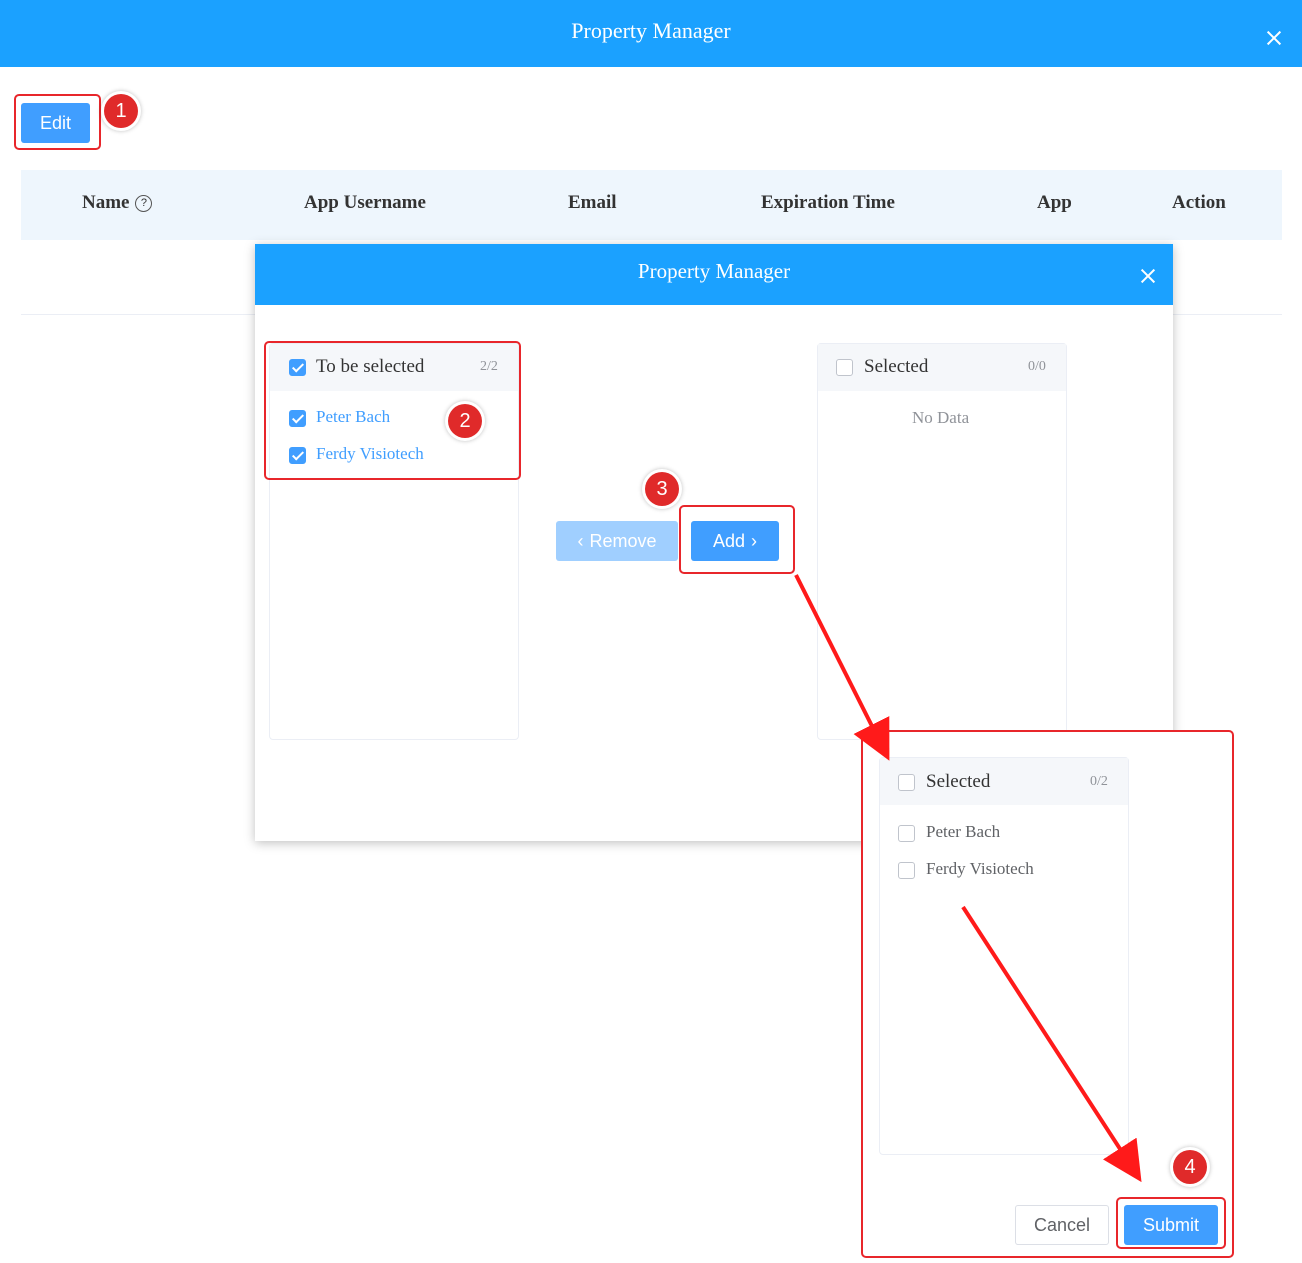  What do you see at coordinates (662, 489) in the screenshot?
I see `step-badge-3: 3` at bounding box center [662, 489].